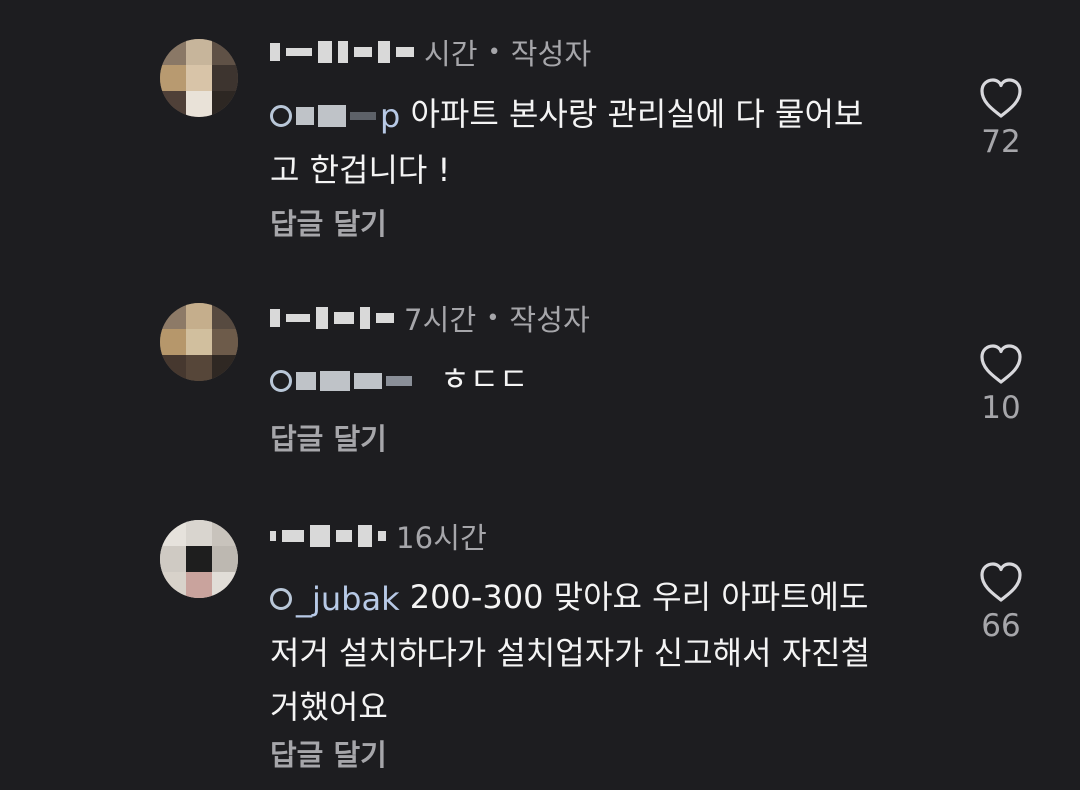 The height and width of the screenshot is (790, 1080). Describe the element at coordinates (484, 379) in the screenshot. I see `comment-text: ㅎㄷㄷ` at that location.